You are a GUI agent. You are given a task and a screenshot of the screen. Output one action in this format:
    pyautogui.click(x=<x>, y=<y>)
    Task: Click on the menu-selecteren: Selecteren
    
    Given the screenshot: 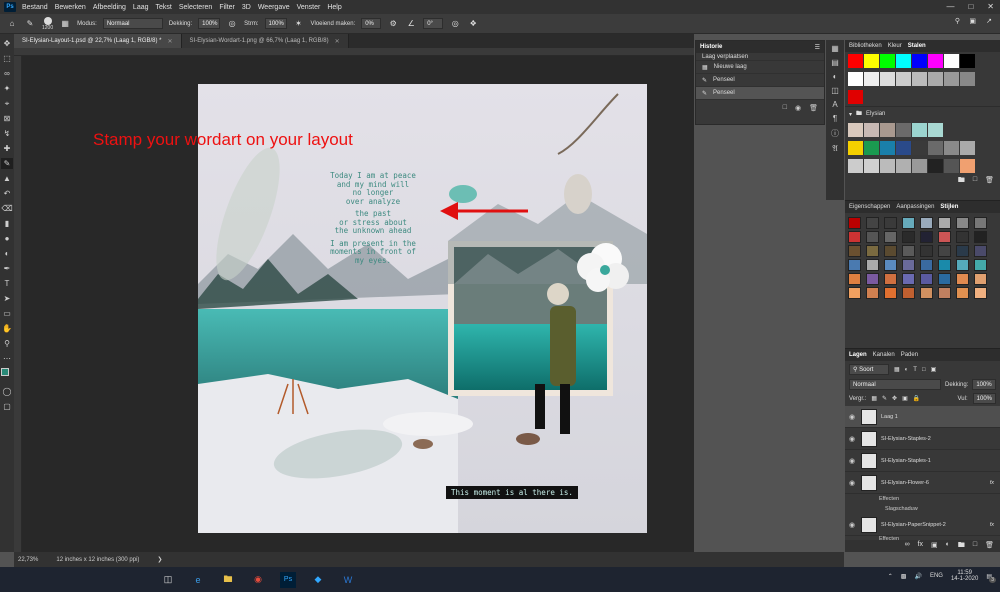 What is the action you would take?
    pyautogui.click(x=195, y=7)
    